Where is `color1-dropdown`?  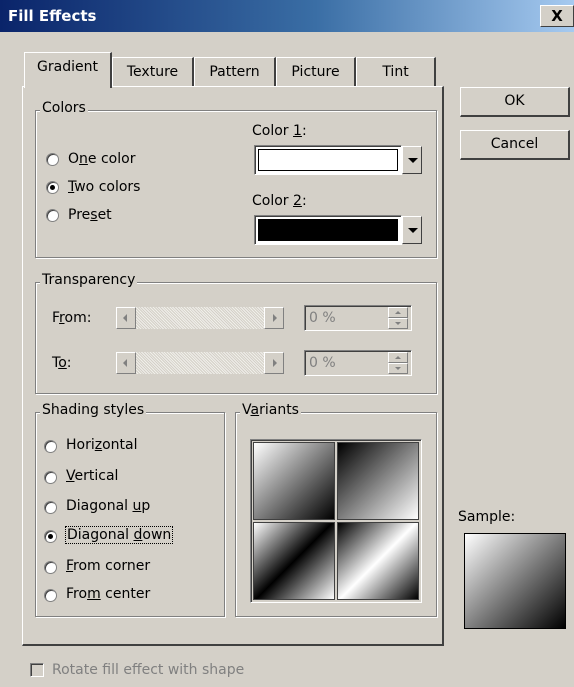
color1-dropdown is located at coordinates (338, 160).